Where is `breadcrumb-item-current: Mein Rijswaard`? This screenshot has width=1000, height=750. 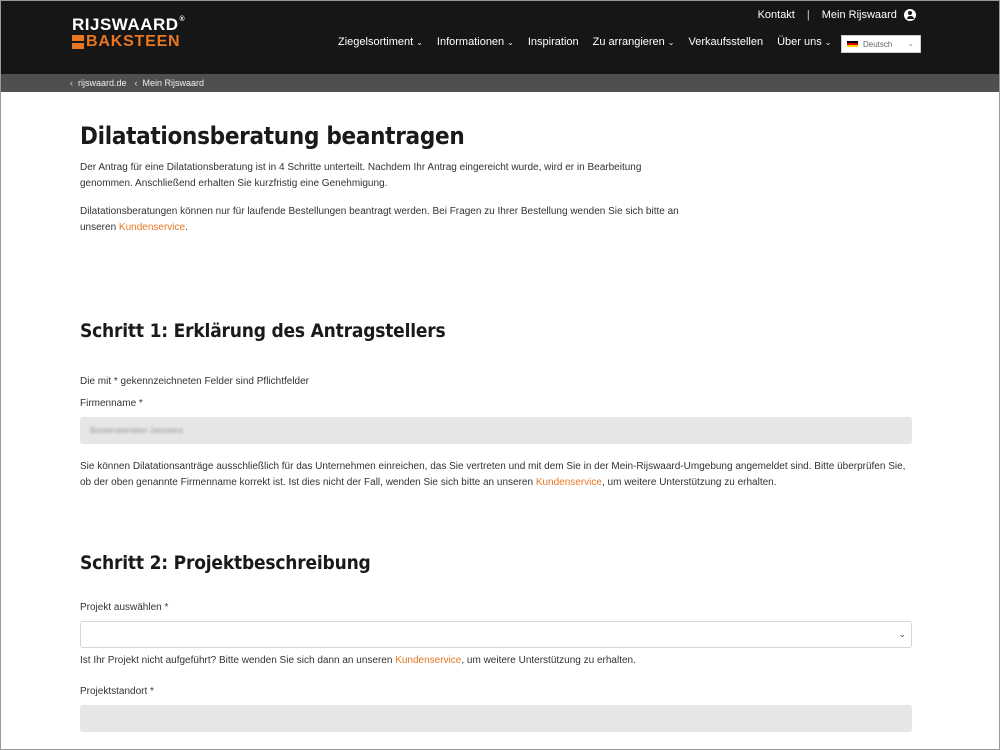 breadcrumb-item-current: Mein Rijswaard is located at coordinates (174, 83).